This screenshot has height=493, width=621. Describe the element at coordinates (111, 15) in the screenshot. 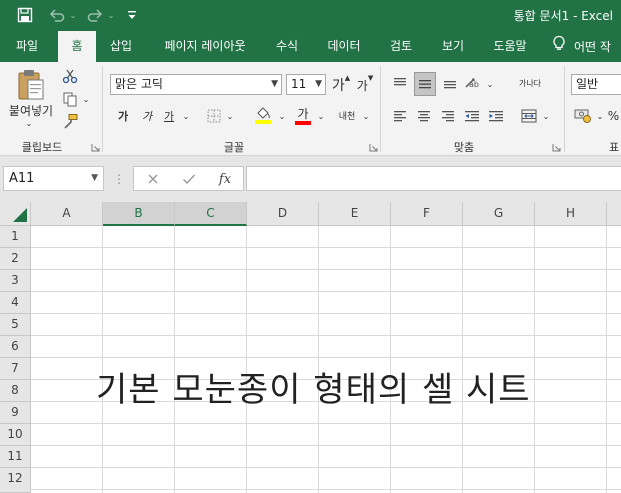

I see `redo-dropdown-icon: ⌄` at that location.